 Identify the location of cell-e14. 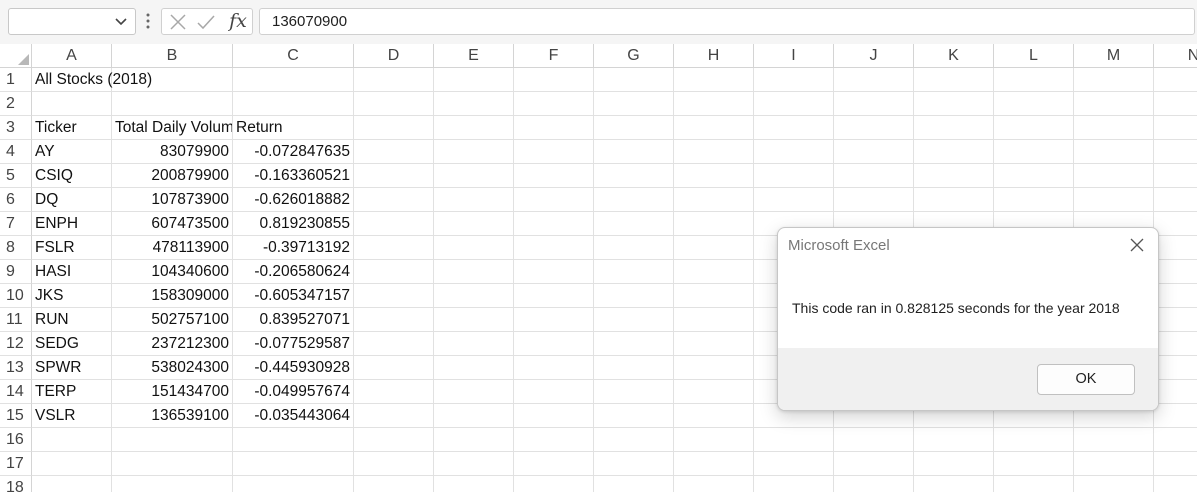
(474, 392).